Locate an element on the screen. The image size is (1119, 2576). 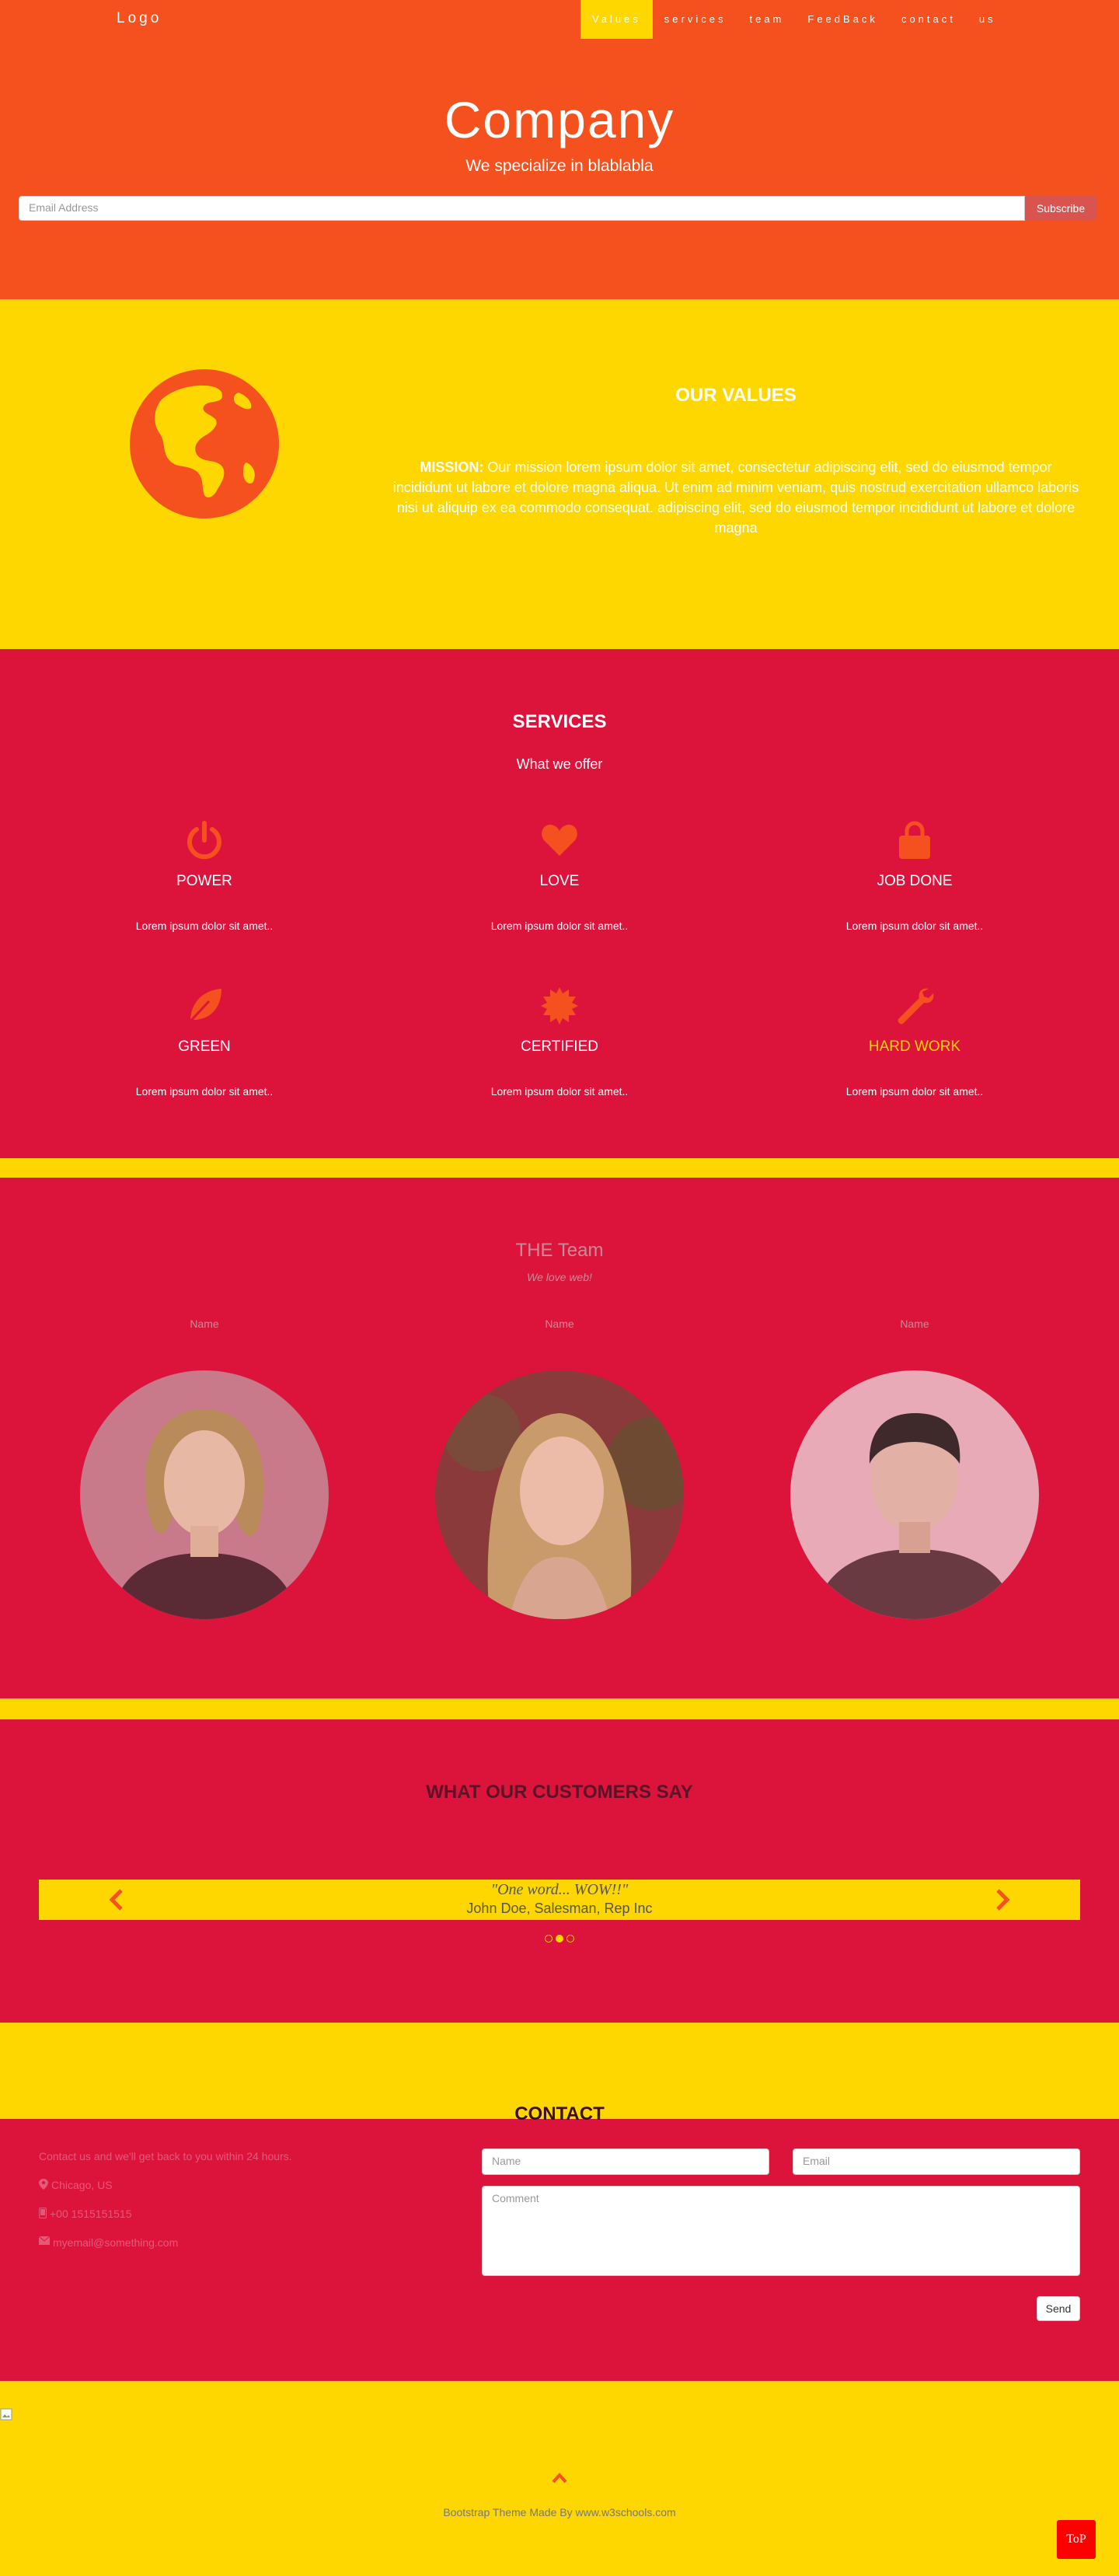
service-green: GREEN Lorem ipsum dolor sit amet.. is located at coordinates (204, 1042).